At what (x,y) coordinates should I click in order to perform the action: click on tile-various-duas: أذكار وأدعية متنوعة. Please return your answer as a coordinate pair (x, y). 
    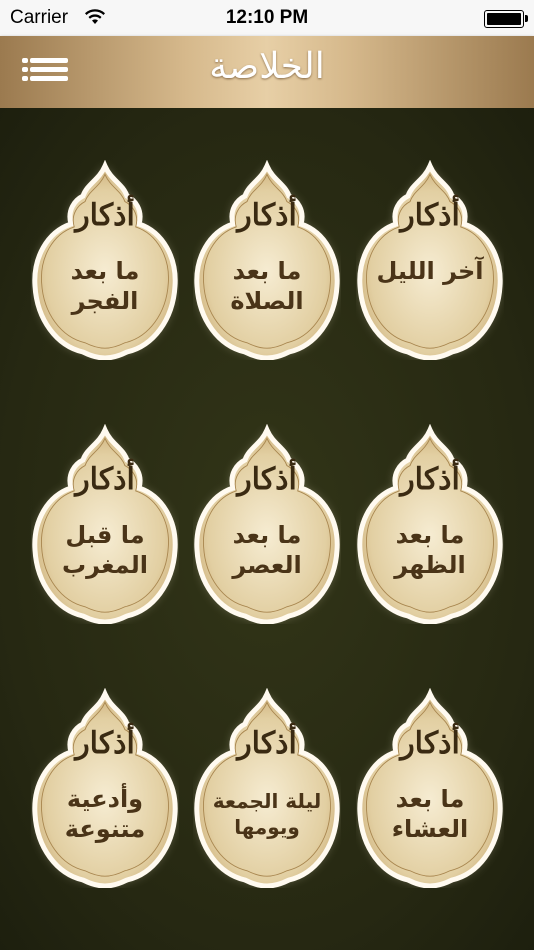
    Looking at the image, I should click on (105, 788).